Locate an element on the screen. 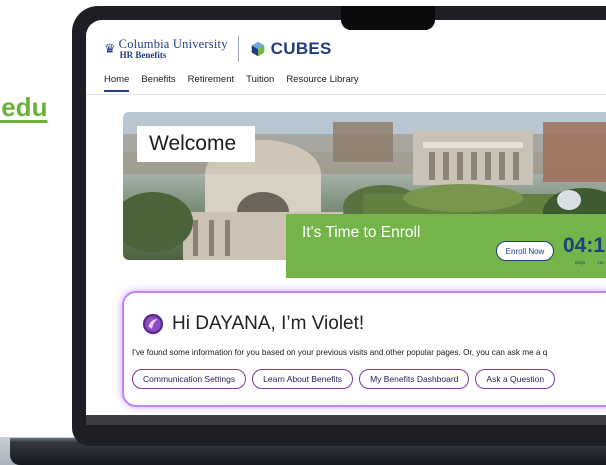  chip-communication-settings: Communication Settings is located at coordinates (189, 379).